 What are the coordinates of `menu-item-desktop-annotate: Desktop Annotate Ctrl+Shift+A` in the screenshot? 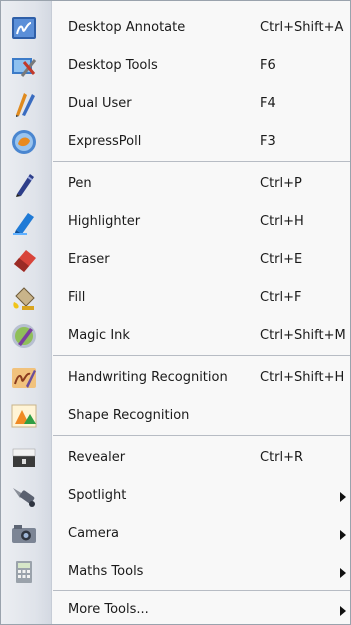 It's located at (175, 28).